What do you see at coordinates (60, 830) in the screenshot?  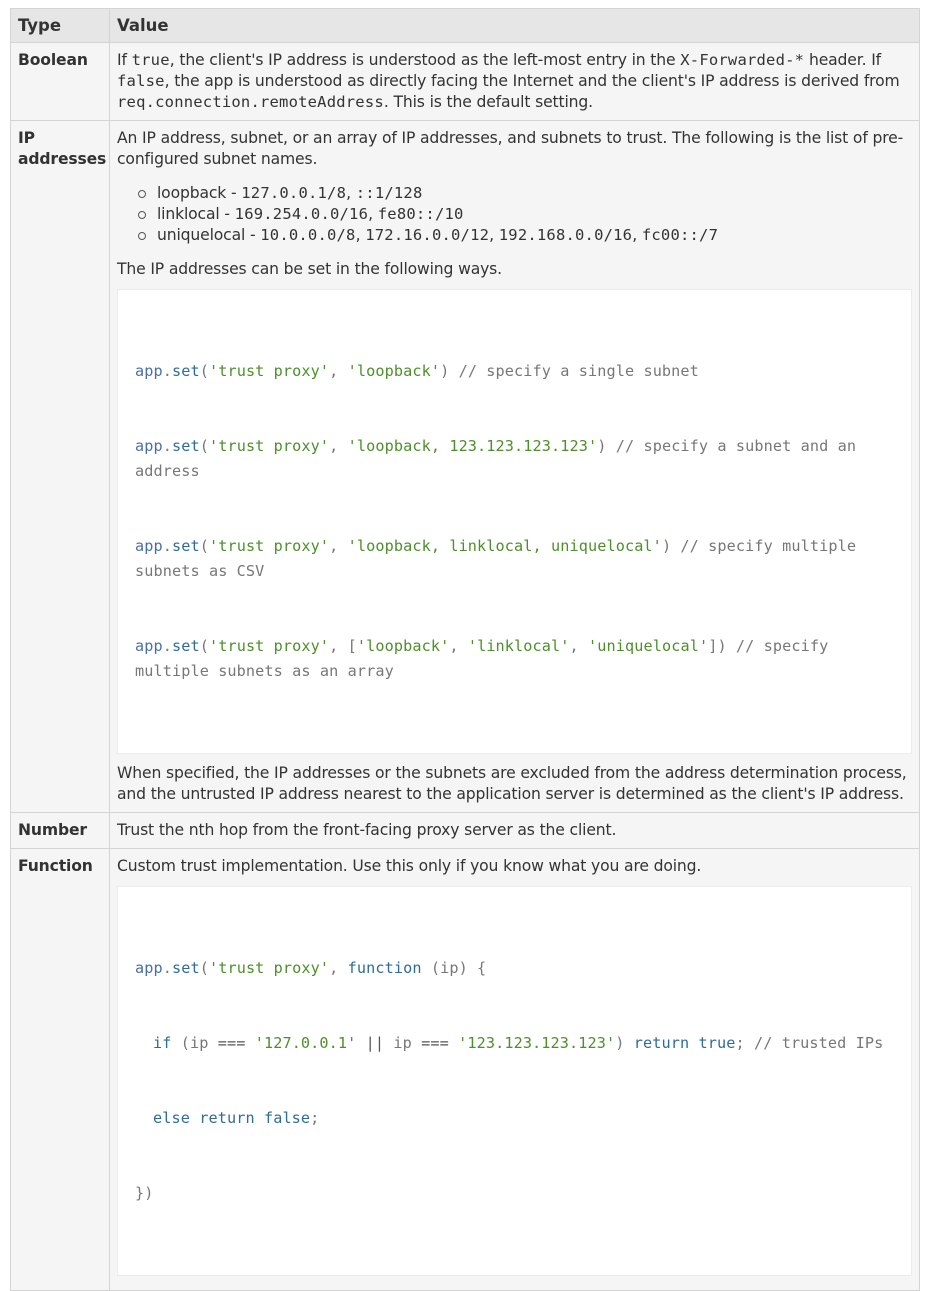 I see `type-cell-number: Number` at bounding box center [60, 830].